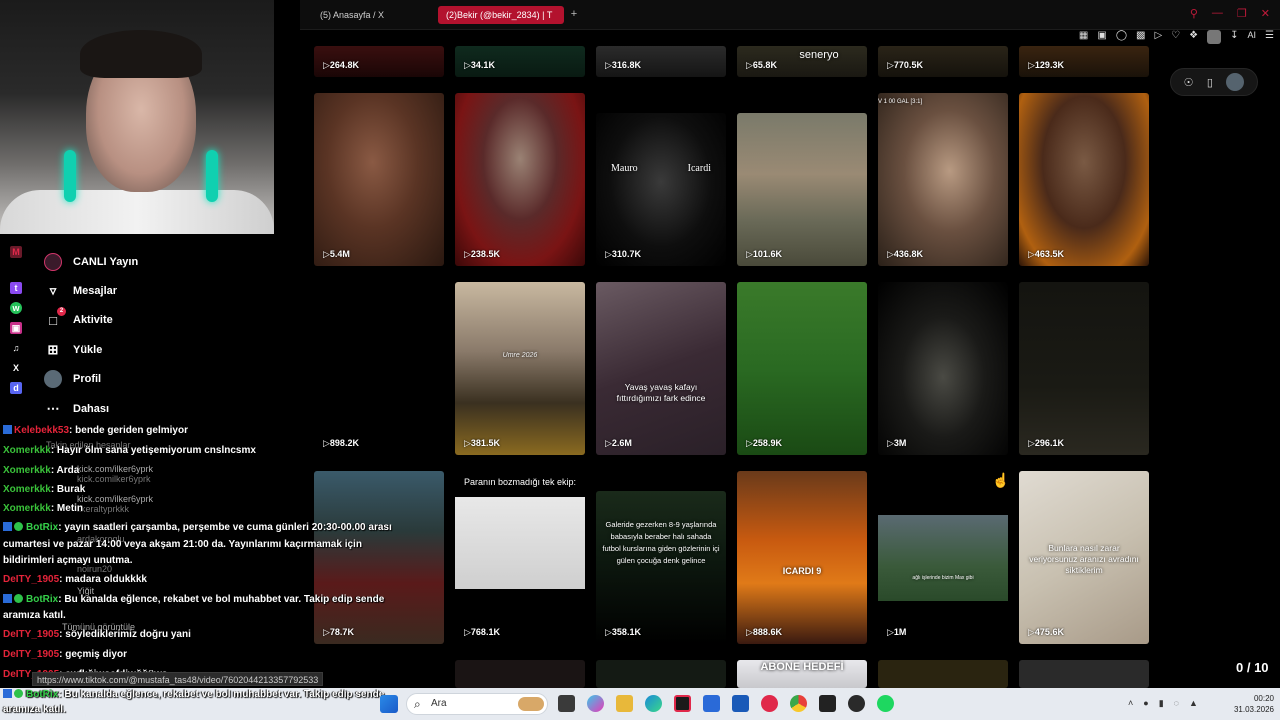  I want to click on video-card: Paranın bozmadığı tek ekip: 768.1K, so click(520, 557).